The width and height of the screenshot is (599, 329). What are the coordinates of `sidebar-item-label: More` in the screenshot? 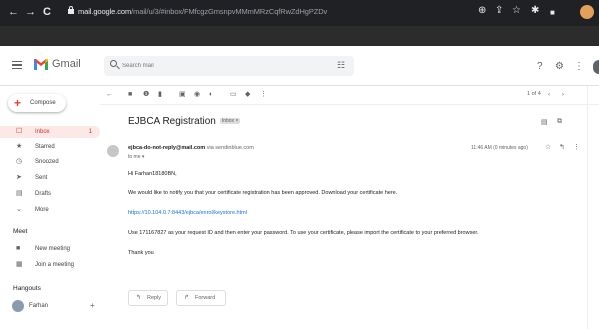 It's located at (42, 210).